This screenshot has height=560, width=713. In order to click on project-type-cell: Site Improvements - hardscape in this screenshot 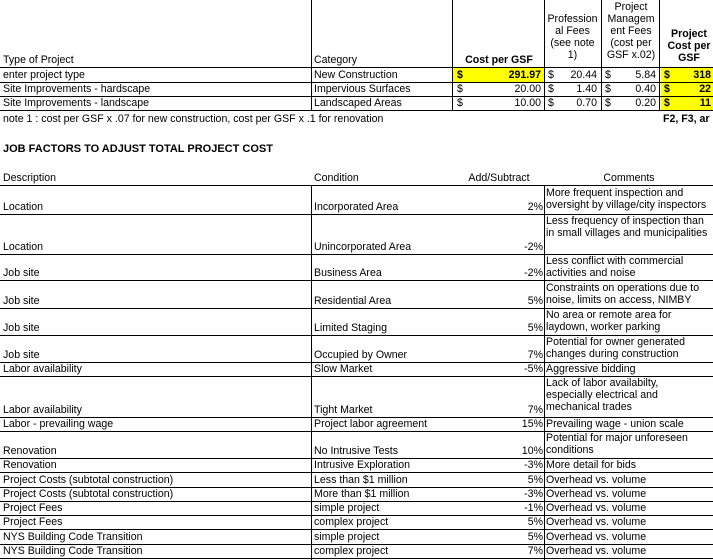, I will do `click(153, 89)`.